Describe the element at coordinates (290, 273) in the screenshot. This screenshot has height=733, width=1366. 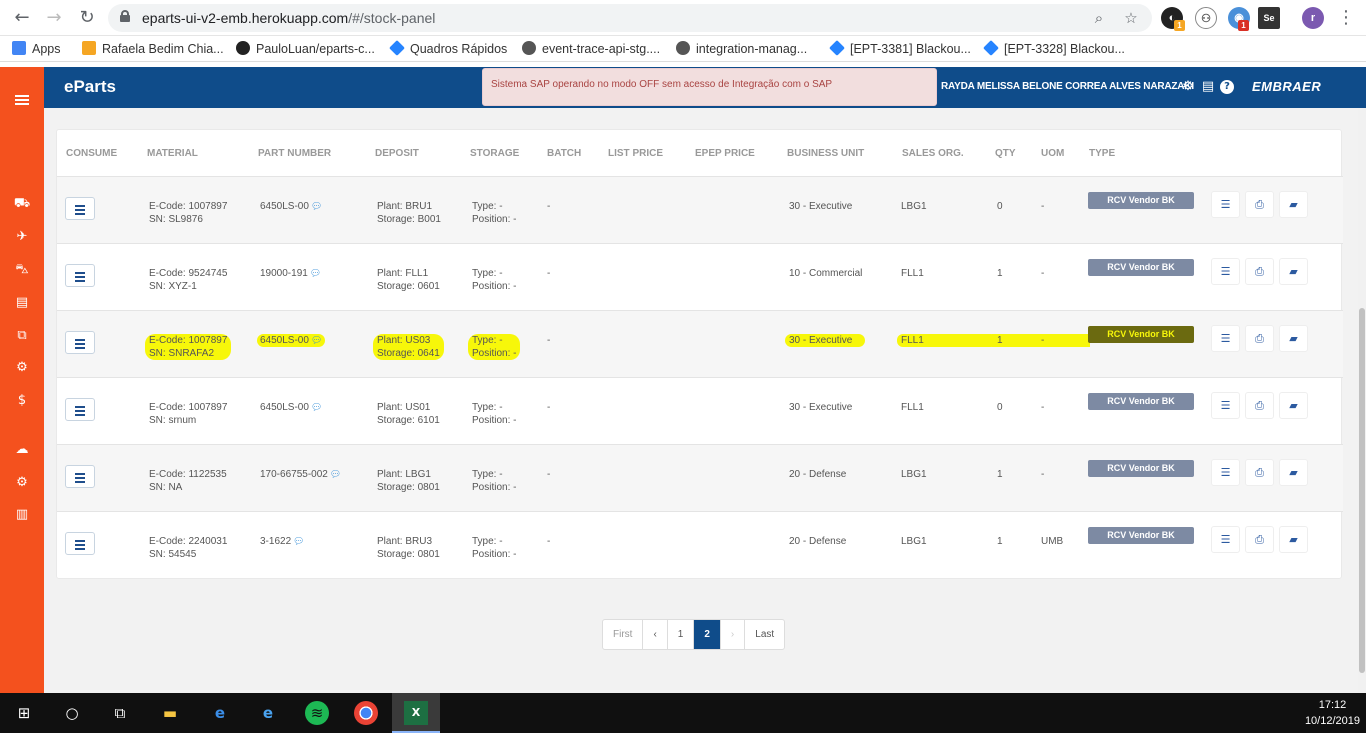
I see `part-number-cell: 19000-191 💬︎` at that location.